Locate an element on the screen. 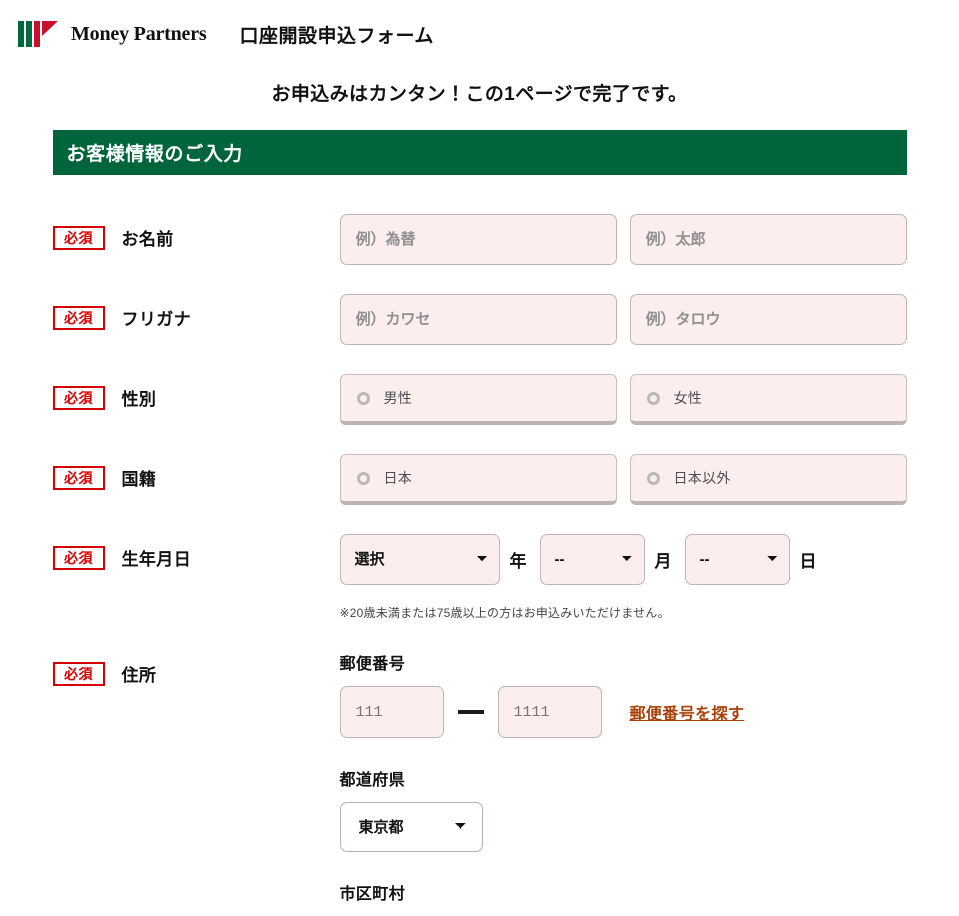 The image size is (959, 916). zip-search-link: 郵便番号を探す is located at coordinates (687, 712).